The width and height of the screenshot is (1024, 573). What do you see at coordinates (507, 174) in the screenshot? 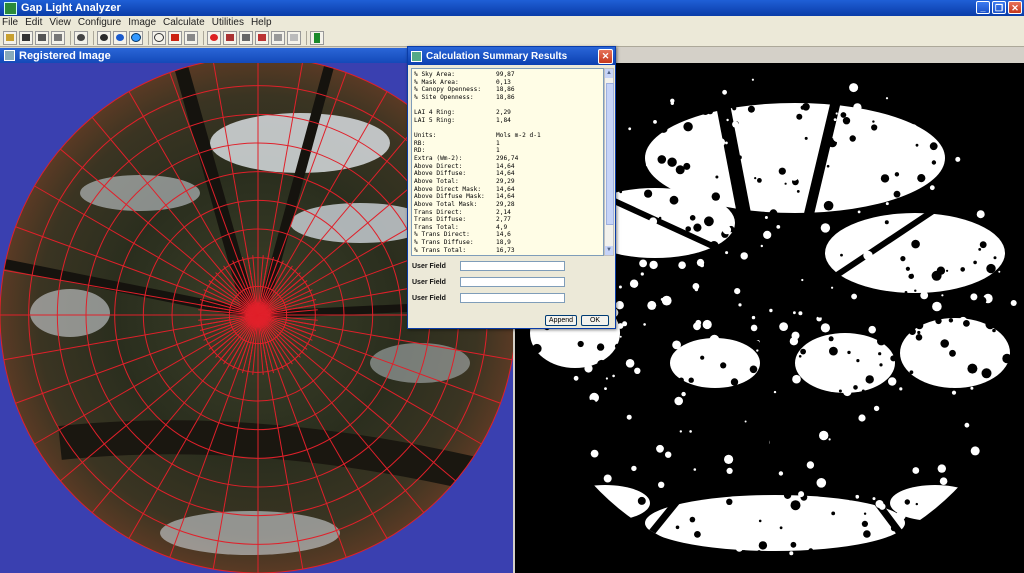
I see `result-row: Above Diffuse: 14,64` at bounding box center [507, 174].